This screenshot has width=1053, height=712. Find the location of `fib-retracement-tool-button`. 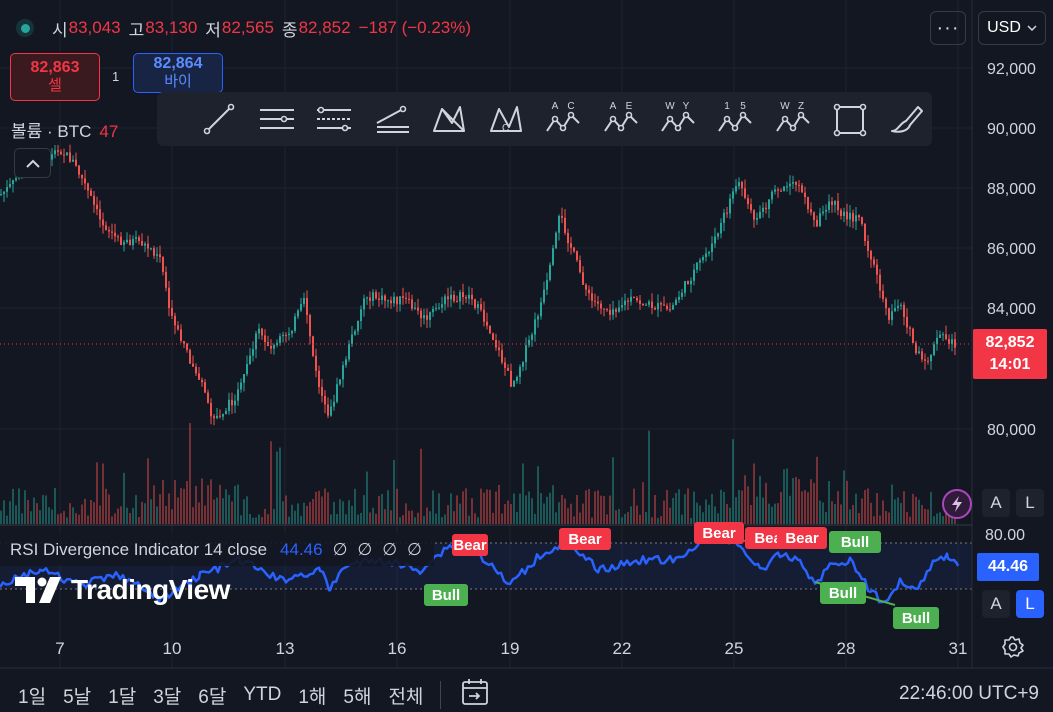

fib-retracement-tool-button is located at coordinates (334, 119).